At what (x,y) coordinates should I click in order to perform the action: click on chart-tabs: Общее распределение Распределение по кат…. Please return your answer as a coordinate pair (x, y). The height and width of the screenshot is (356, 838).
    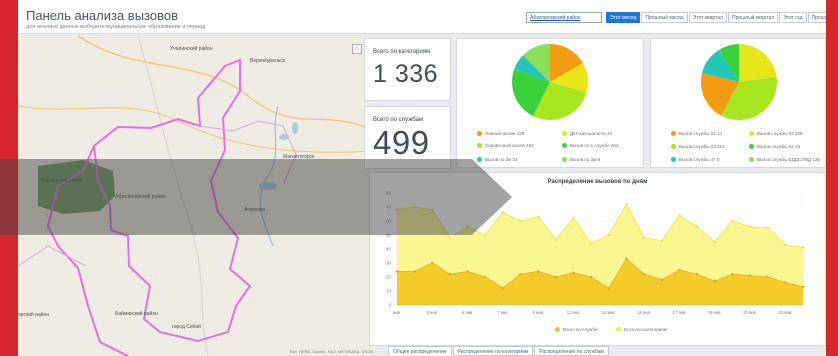
    Looking at the image, I should click on (499, 351).